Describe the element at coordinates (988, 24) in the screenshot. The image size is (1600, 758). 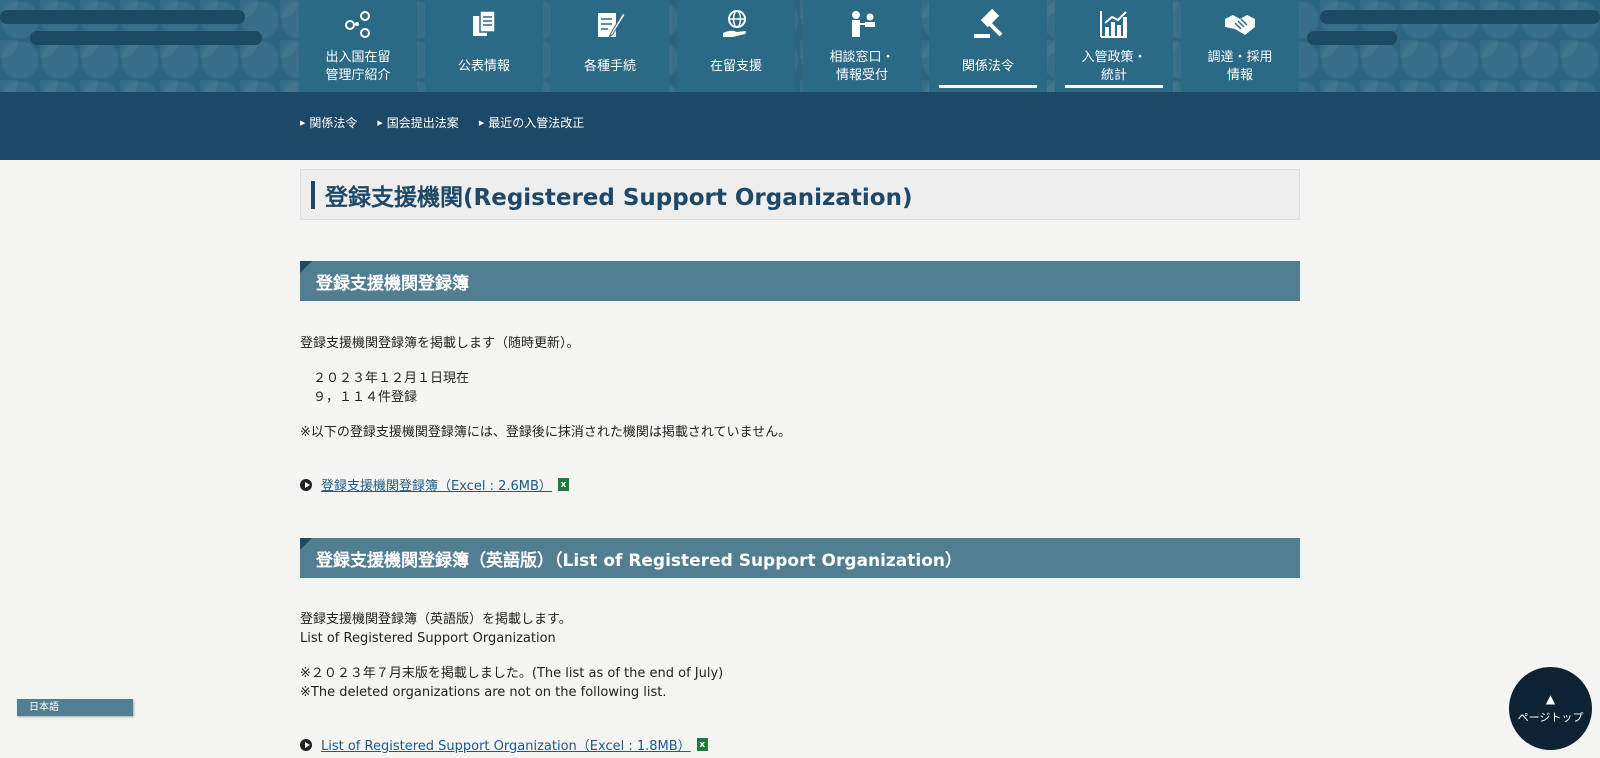
I see `gavel-icon` at that location.